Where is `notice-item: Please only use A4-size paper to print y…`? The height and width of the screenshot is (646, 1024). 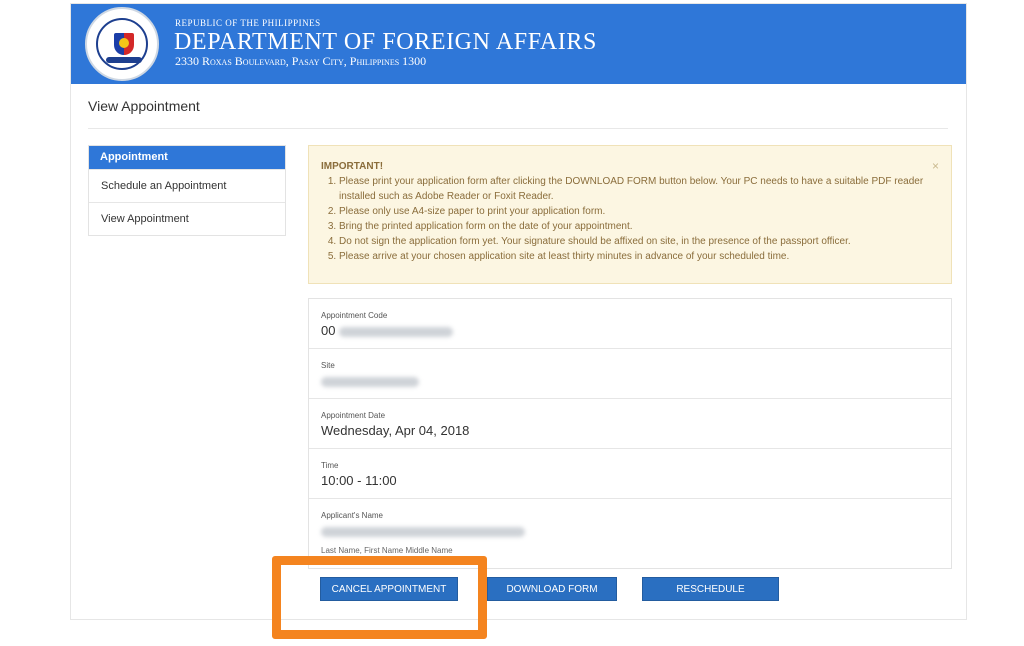
notice-item: Please only use A4-size paper to print y… is located at coordinates (634, 211).